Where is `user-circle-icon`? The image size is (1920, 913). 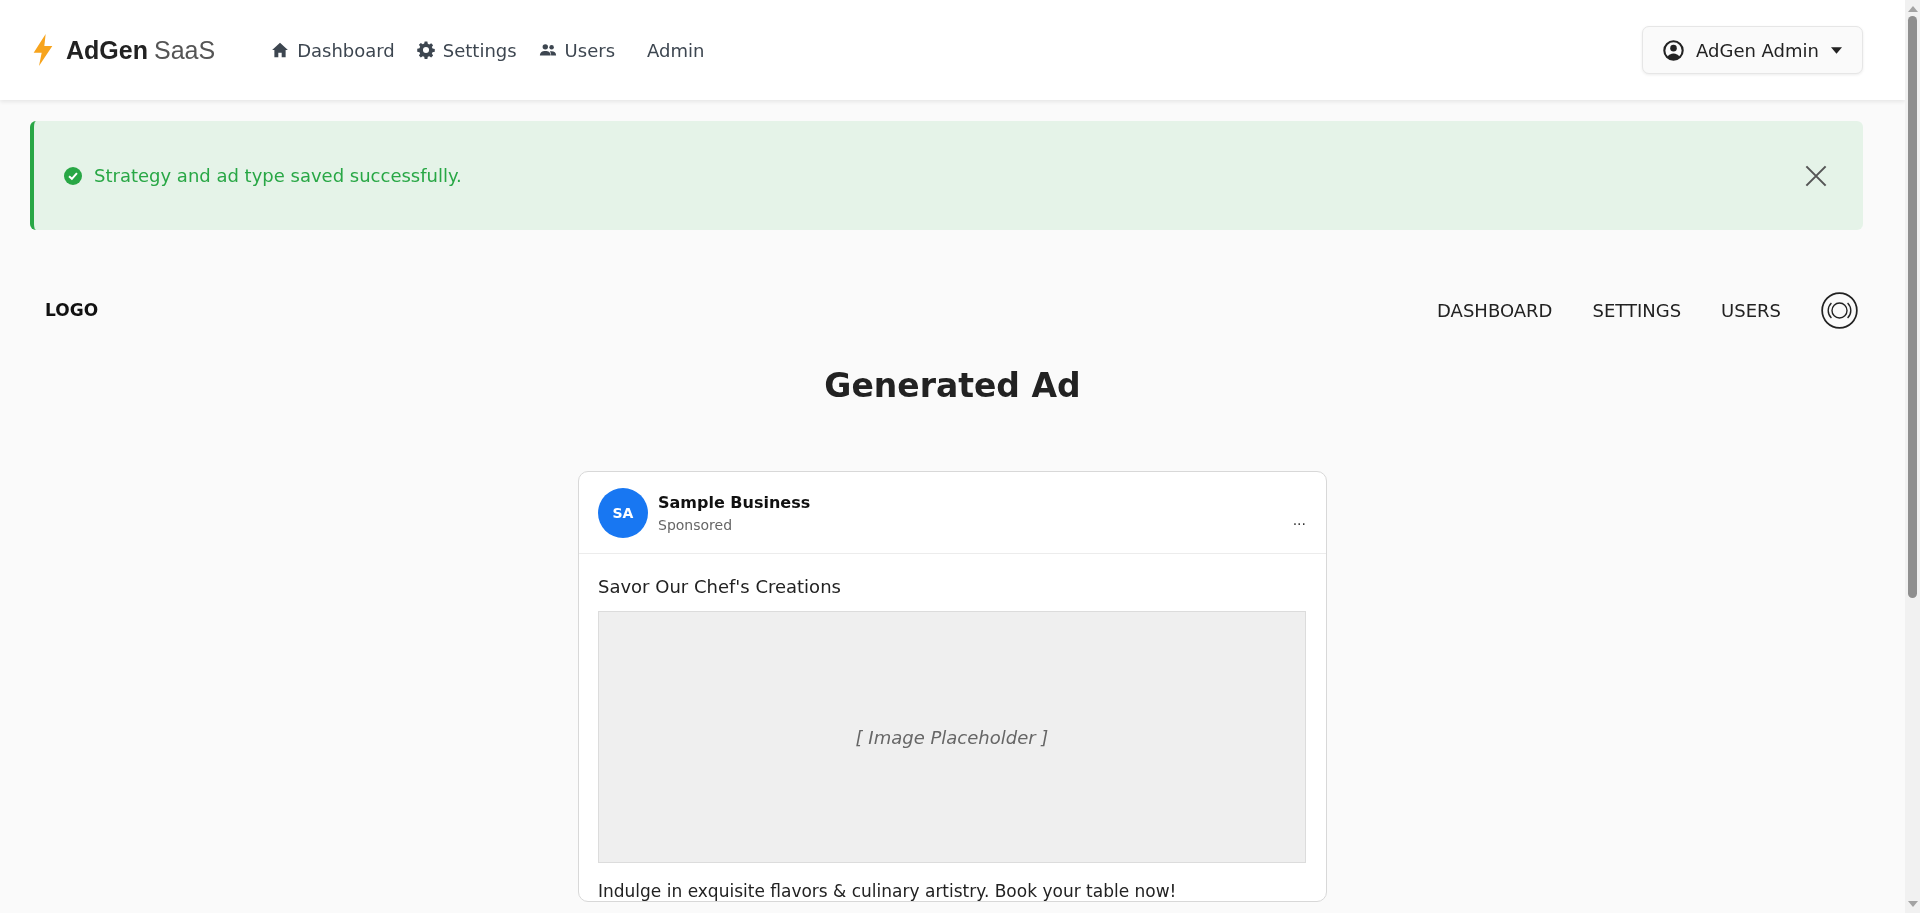
user-circle-icon is located at coordinates (1674, 50).